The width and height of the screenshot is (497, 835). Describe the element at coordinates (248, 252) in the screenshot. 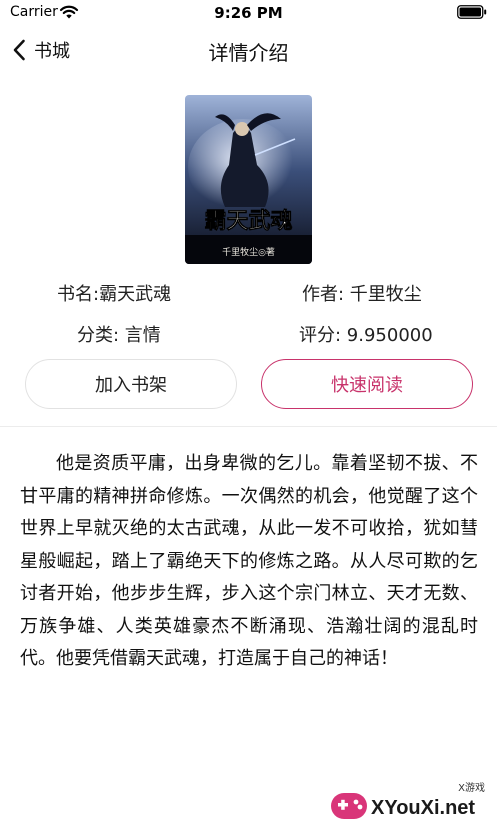

I see `cover-author-text: 千里牧尘◎著` at that location.